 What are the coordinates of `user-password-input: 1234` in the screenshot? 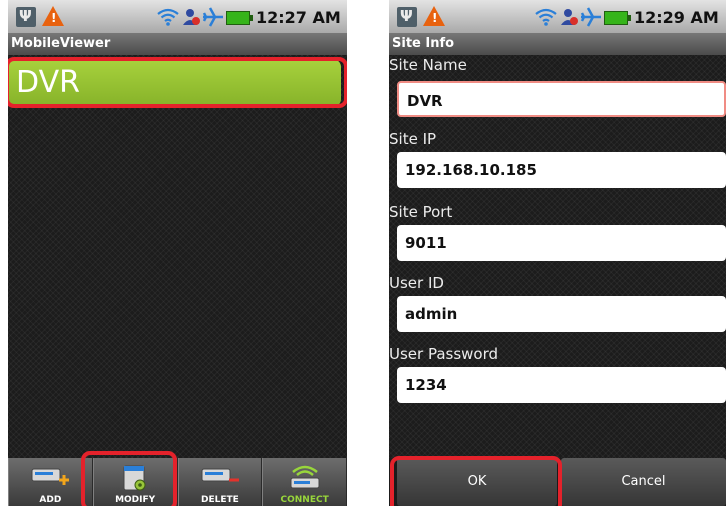 It's located at (561, 385).